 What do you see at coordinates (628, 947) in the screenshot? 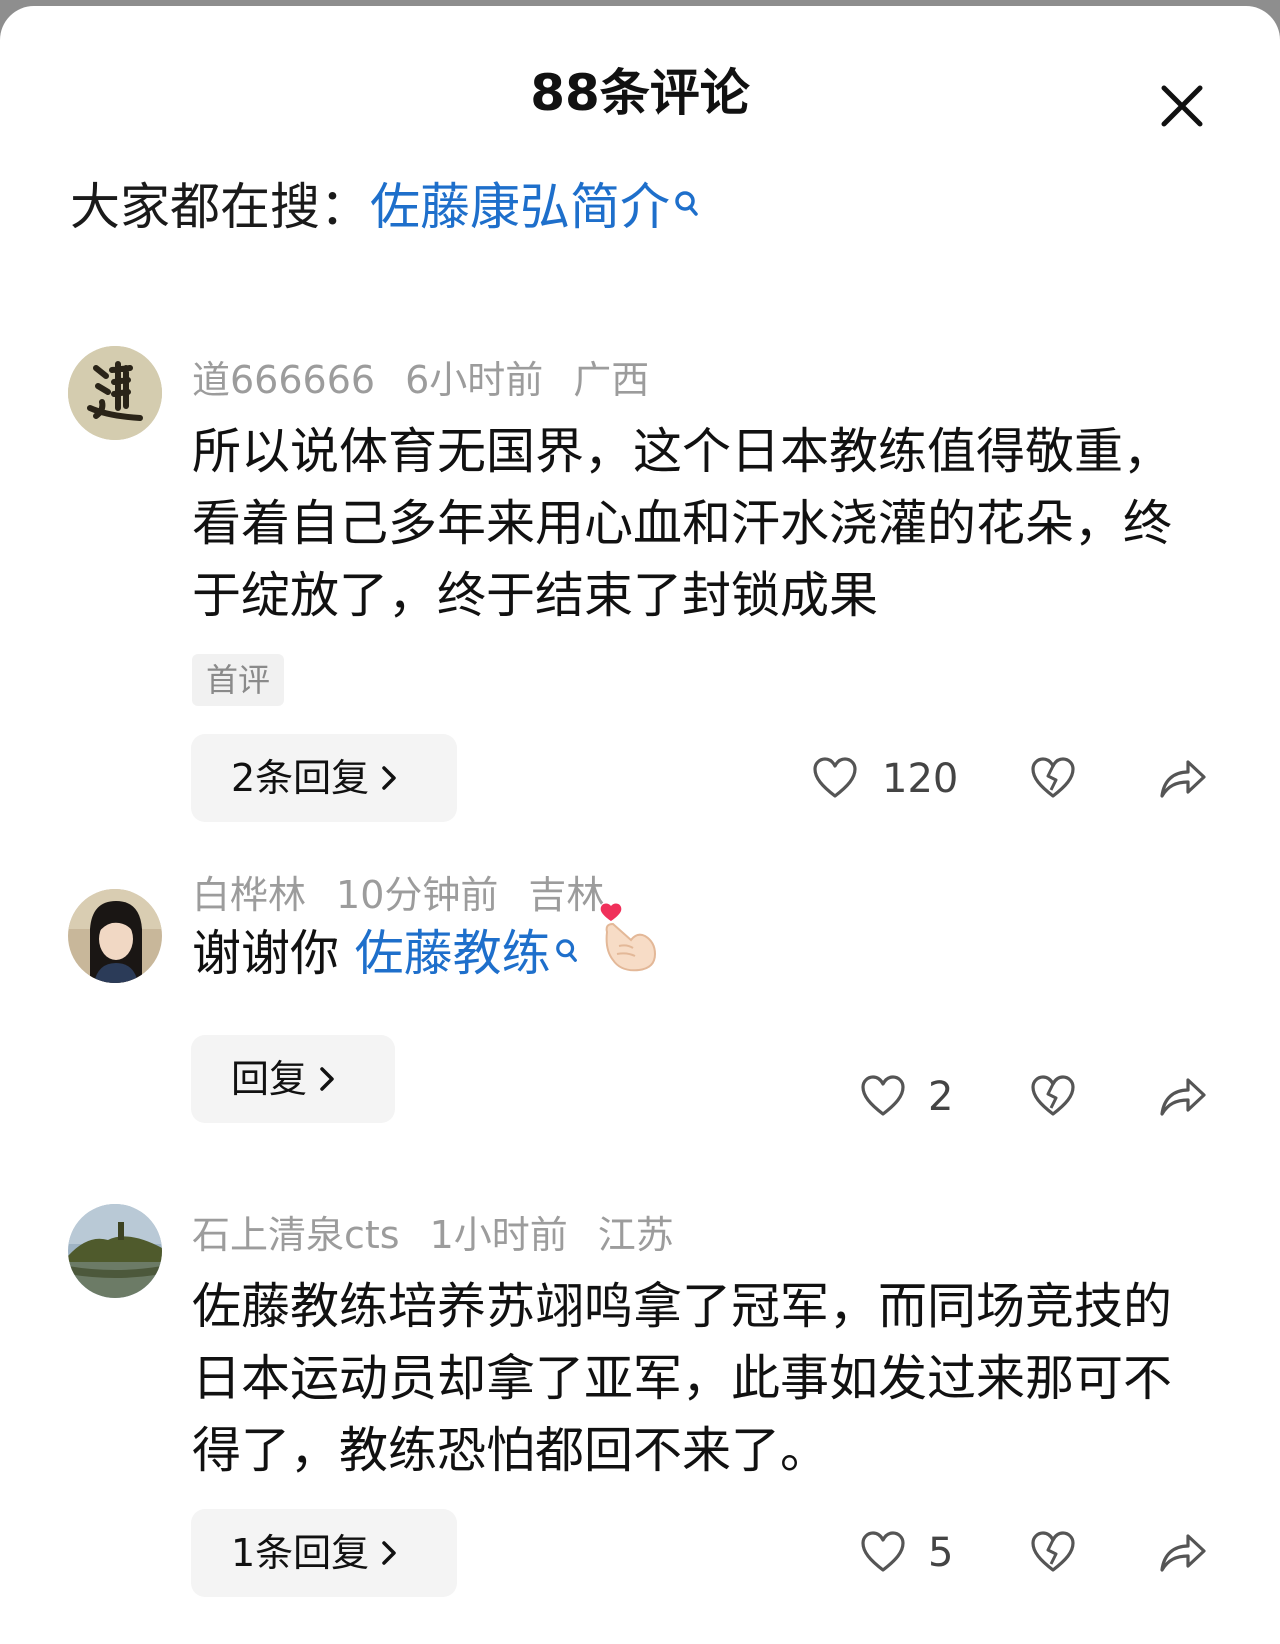
I see `finger-heart-emoji-icon` at bounding box center [628, 947].